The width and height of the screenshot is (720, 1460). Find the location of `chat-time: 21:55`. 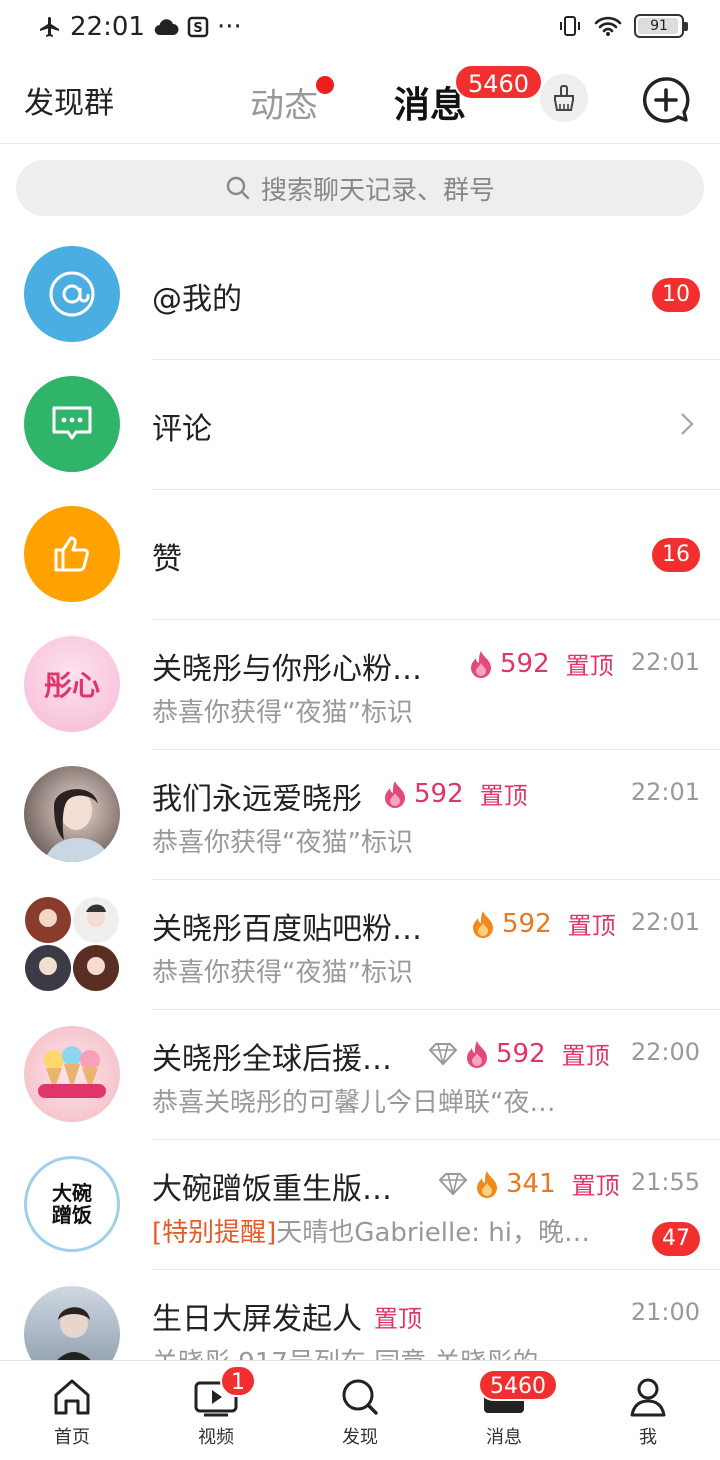

chat-time: 21:55 is located at coordinates (665, 1182).